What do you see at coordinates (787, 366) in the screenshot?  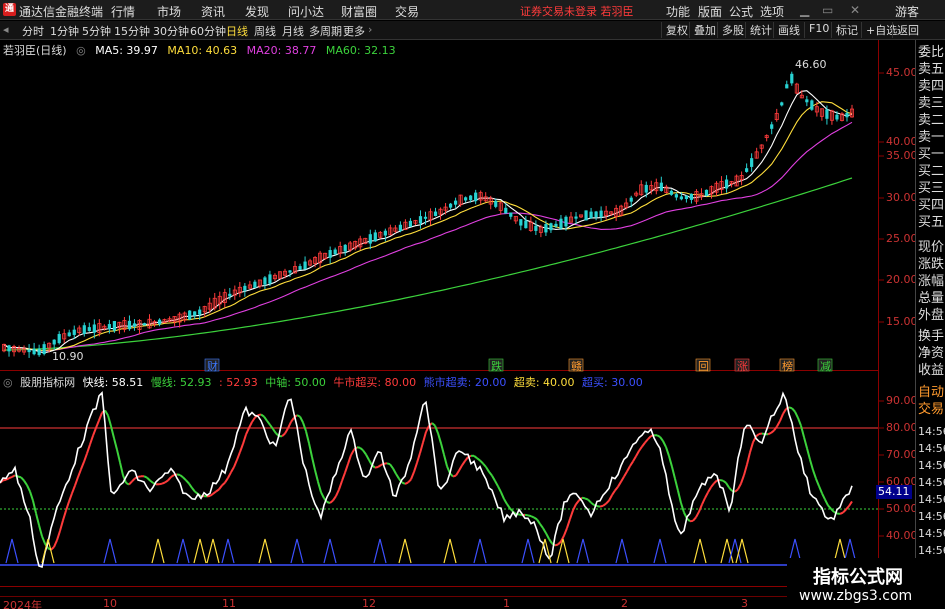 I see `marker-rank: 榜` at bounding box center [787, 366].